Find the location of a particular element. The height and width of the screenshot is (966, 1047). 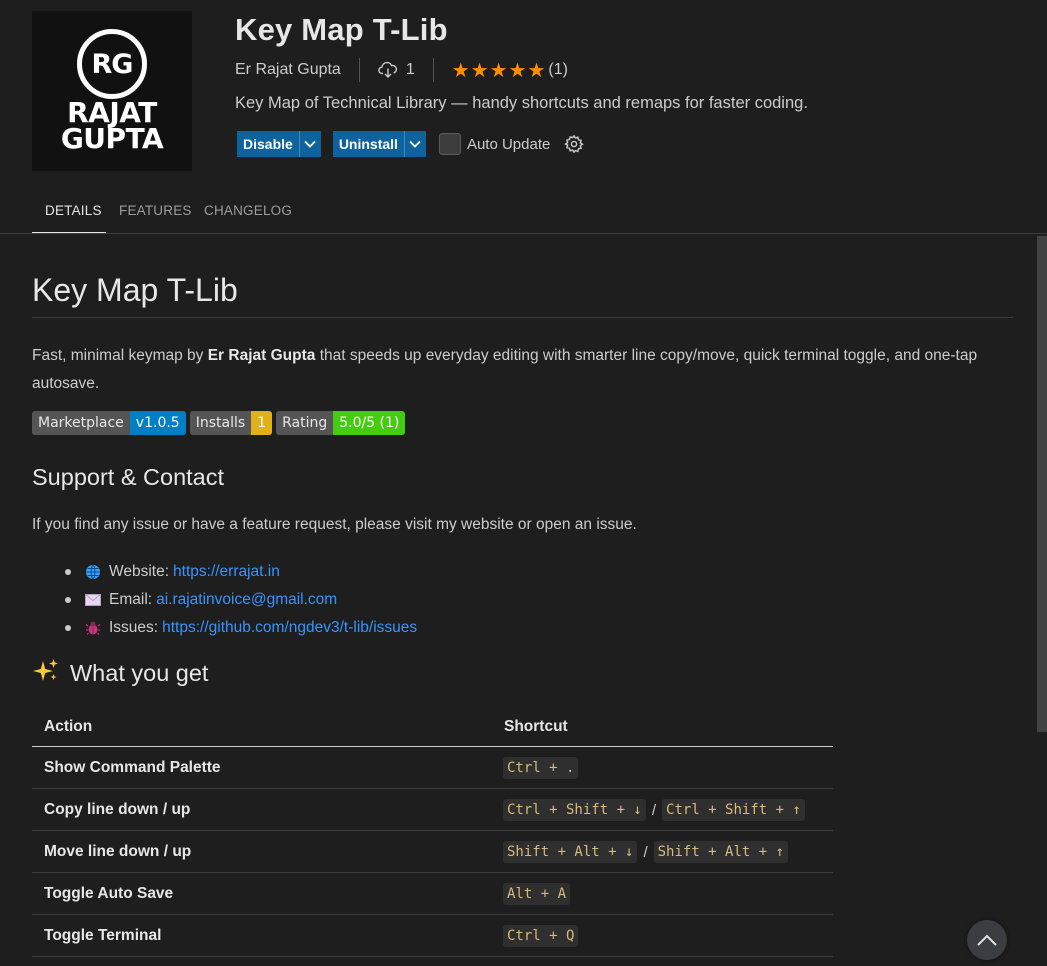

disable-dropdown-button is located at coordinates (309, 144).